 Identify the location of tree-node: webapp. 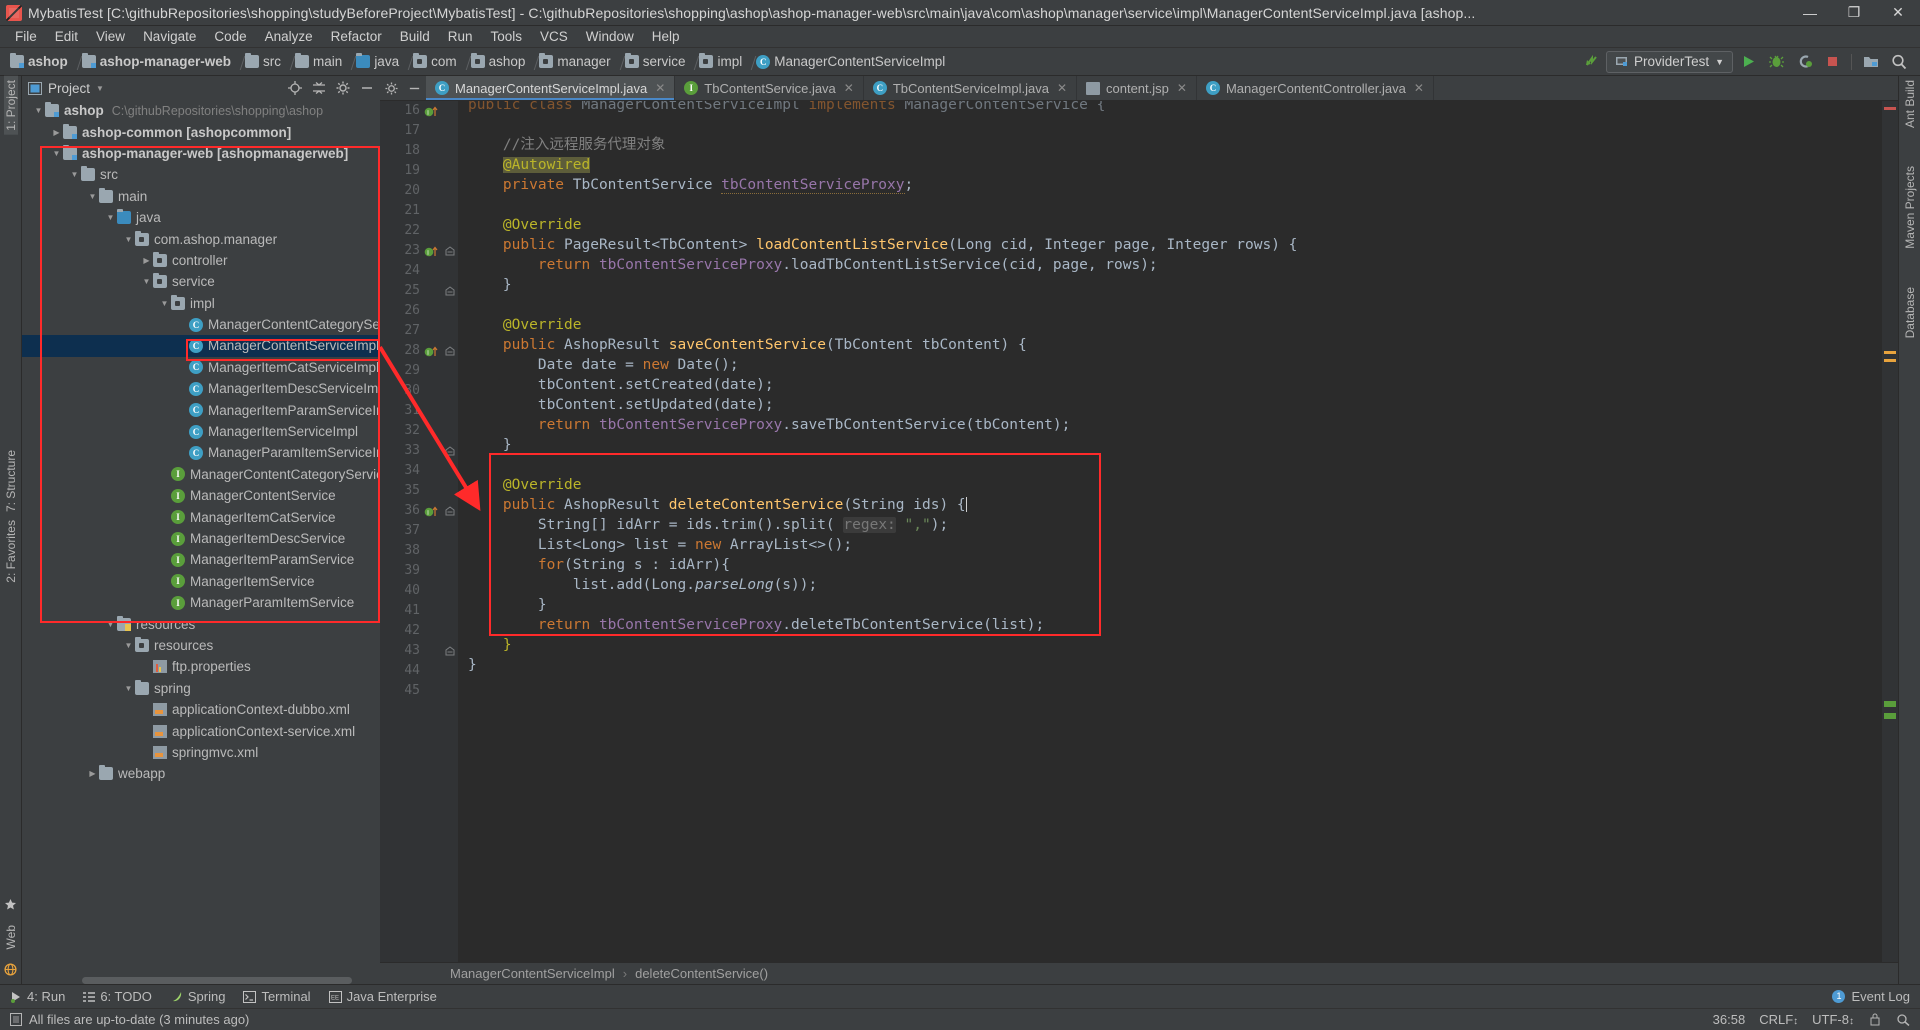
(201, 773).